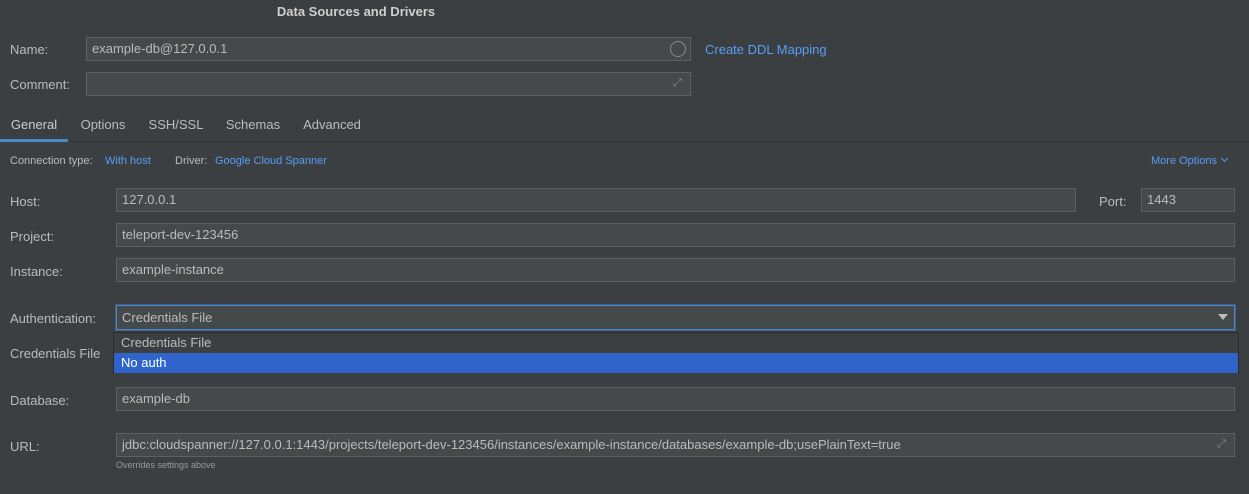  What do you see at coordinates (388, 49) in the screenshot?
I see `name-field: example-db@127.0.0.1` at bounding box center [388, 49].